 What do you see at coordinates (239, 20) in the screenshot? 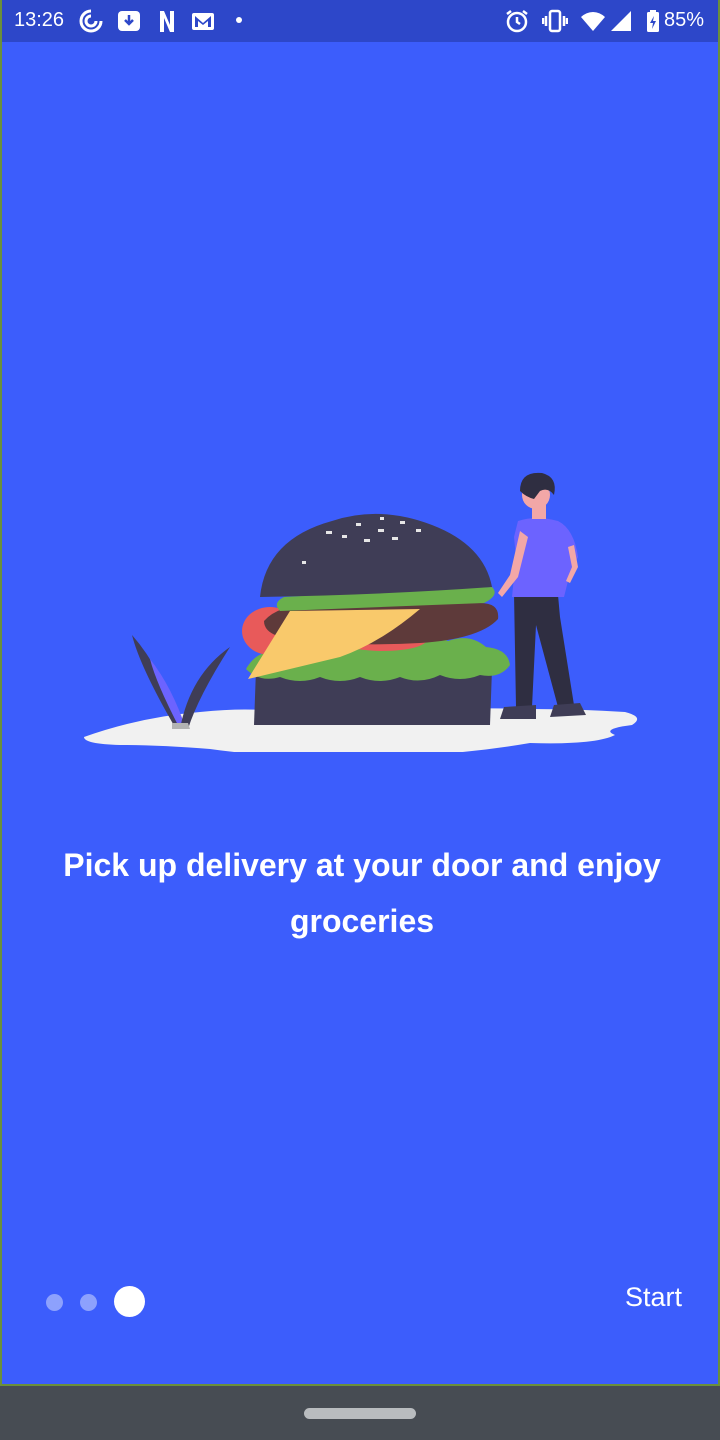
I see `dot-icon` at bounding box center [239, 20].